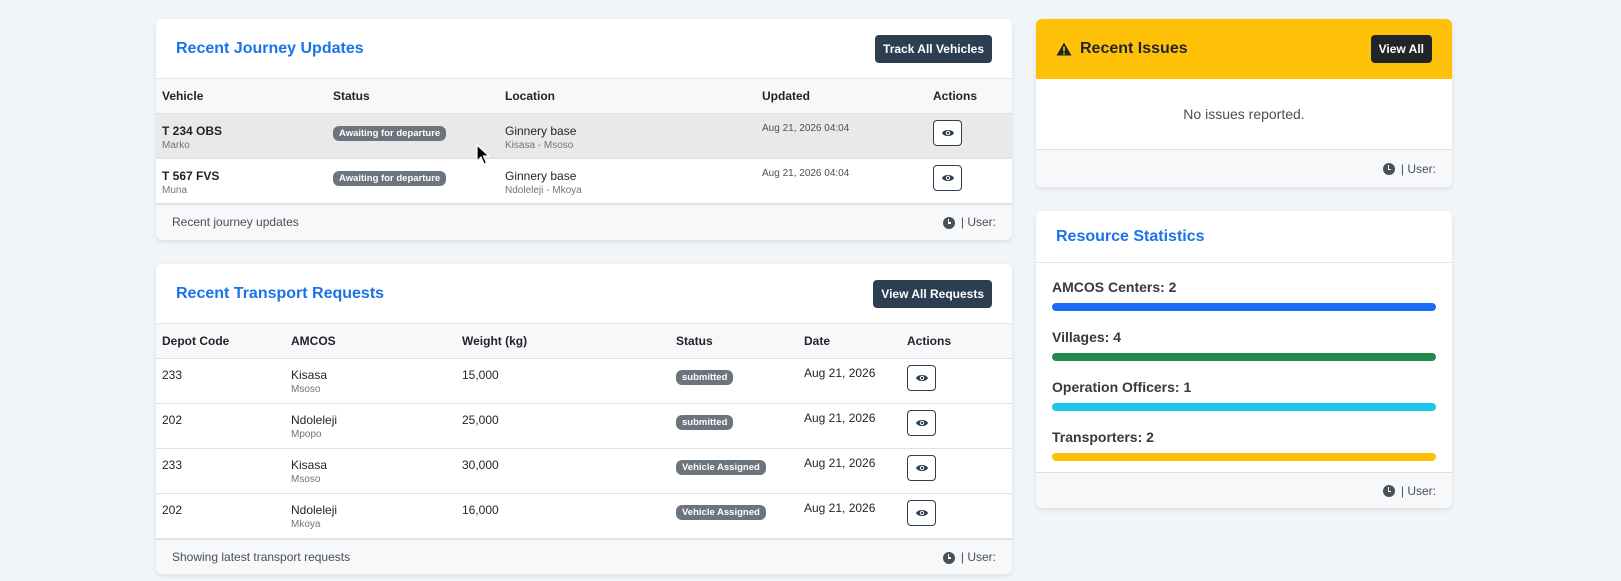 Image resolution: width=1621 pixels, height=581 pixels. What do you see at coordinates (543, 190) in the screenshot?
I see `route-text: Ndoleleji - Mkoya` at bounding box center [543, 190].